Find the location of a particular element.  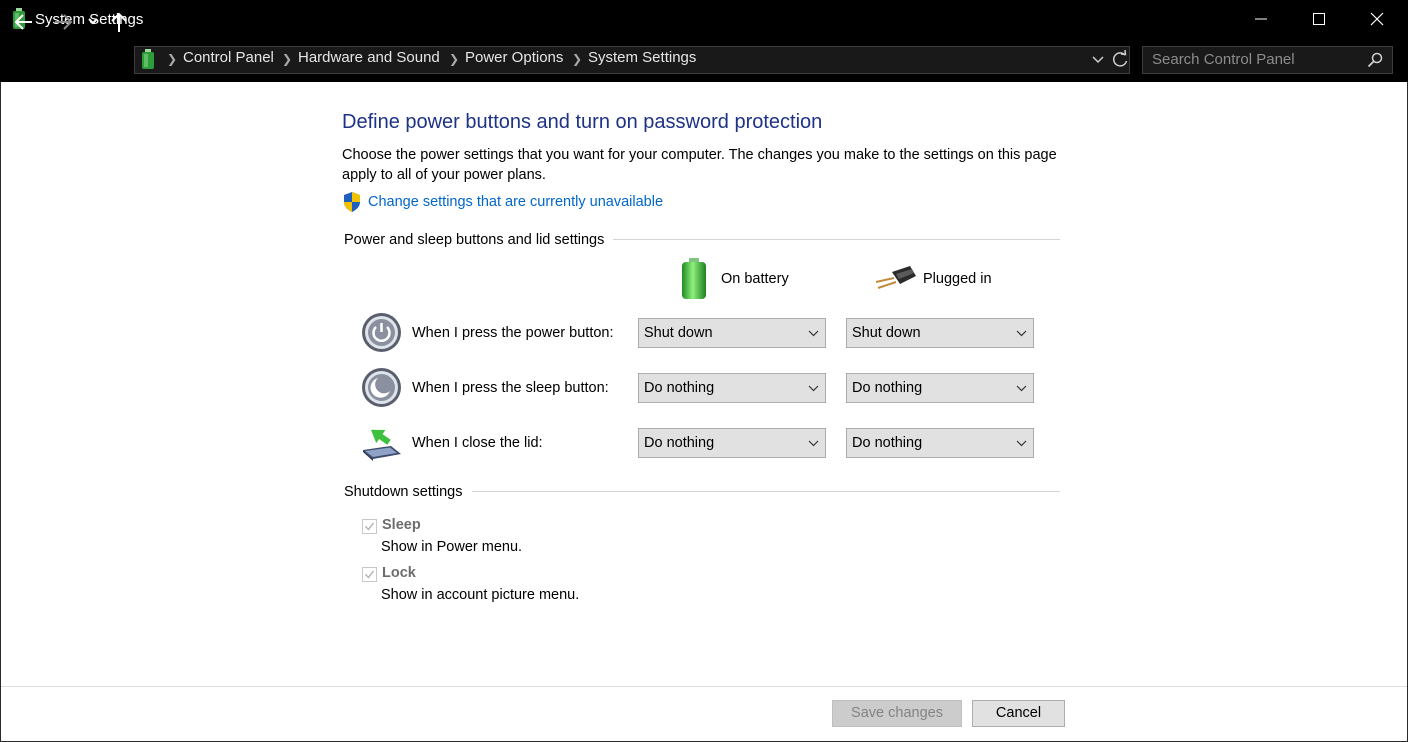

power-plug-icon is located at coordinates (895, 277).